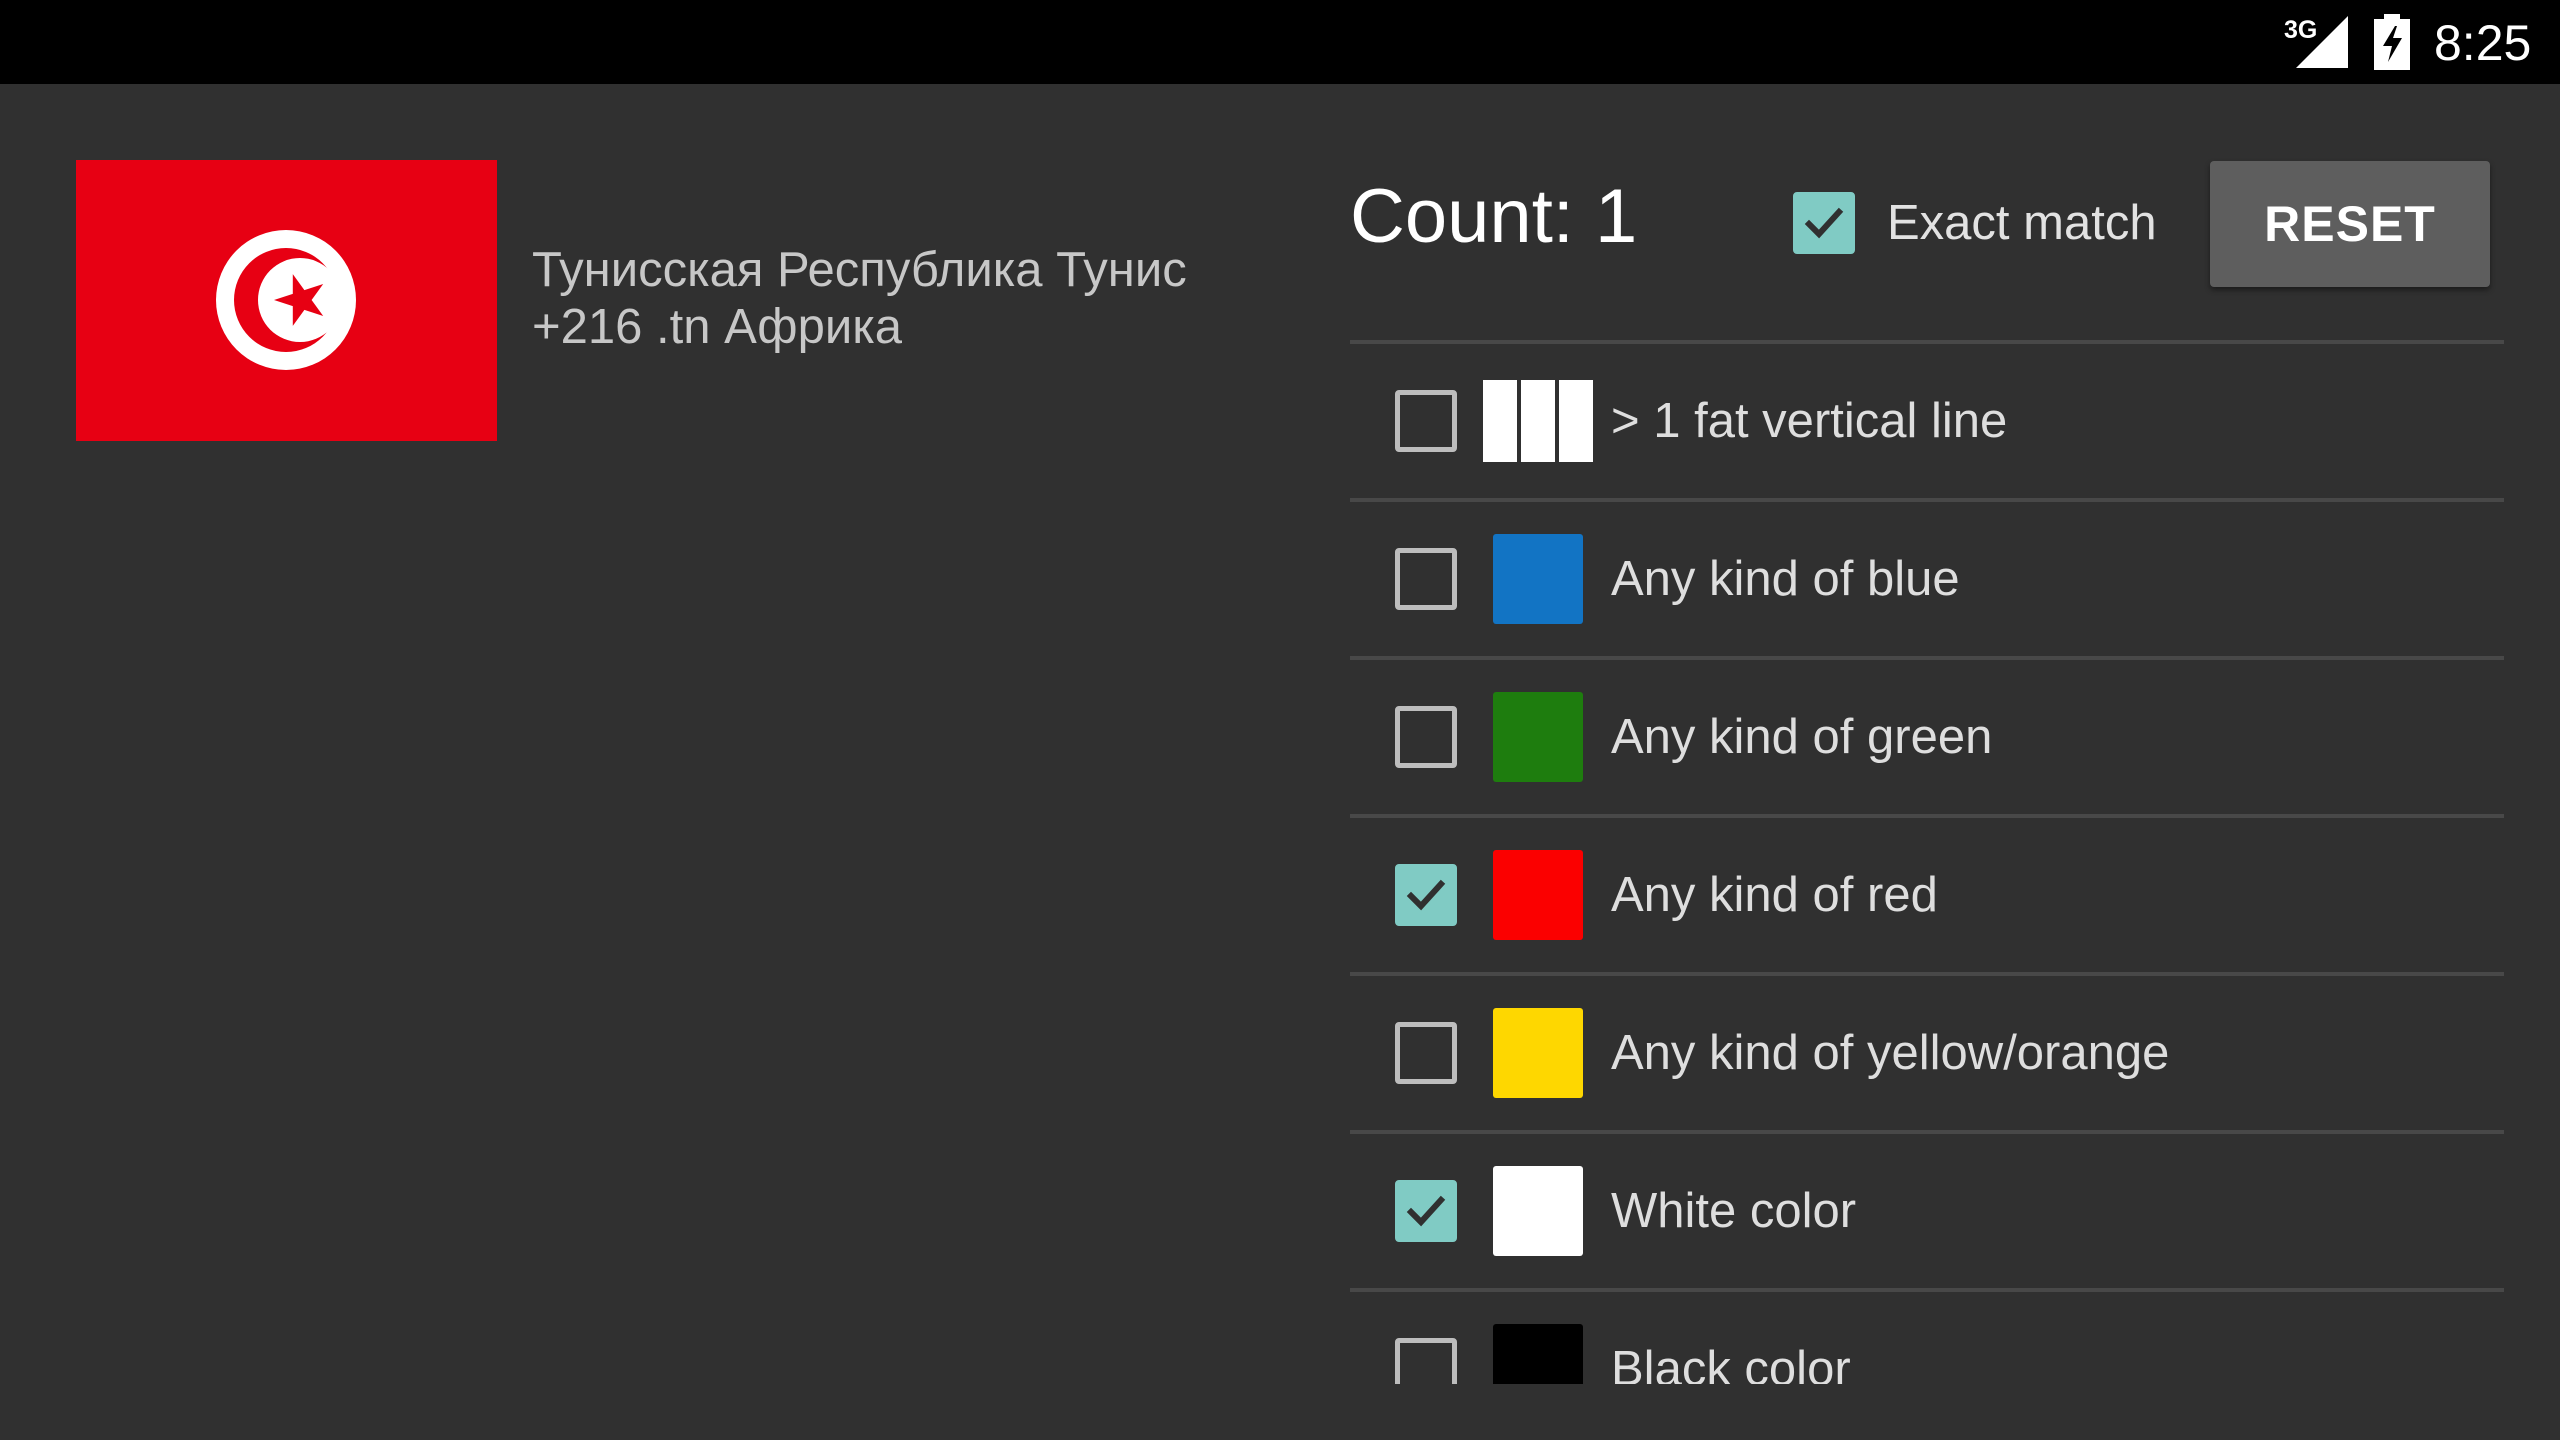  What do you see at coordinates (2301, 30) in the screenshot?
I see `network-type-label: 3G` at bounding box center [2301, 30].